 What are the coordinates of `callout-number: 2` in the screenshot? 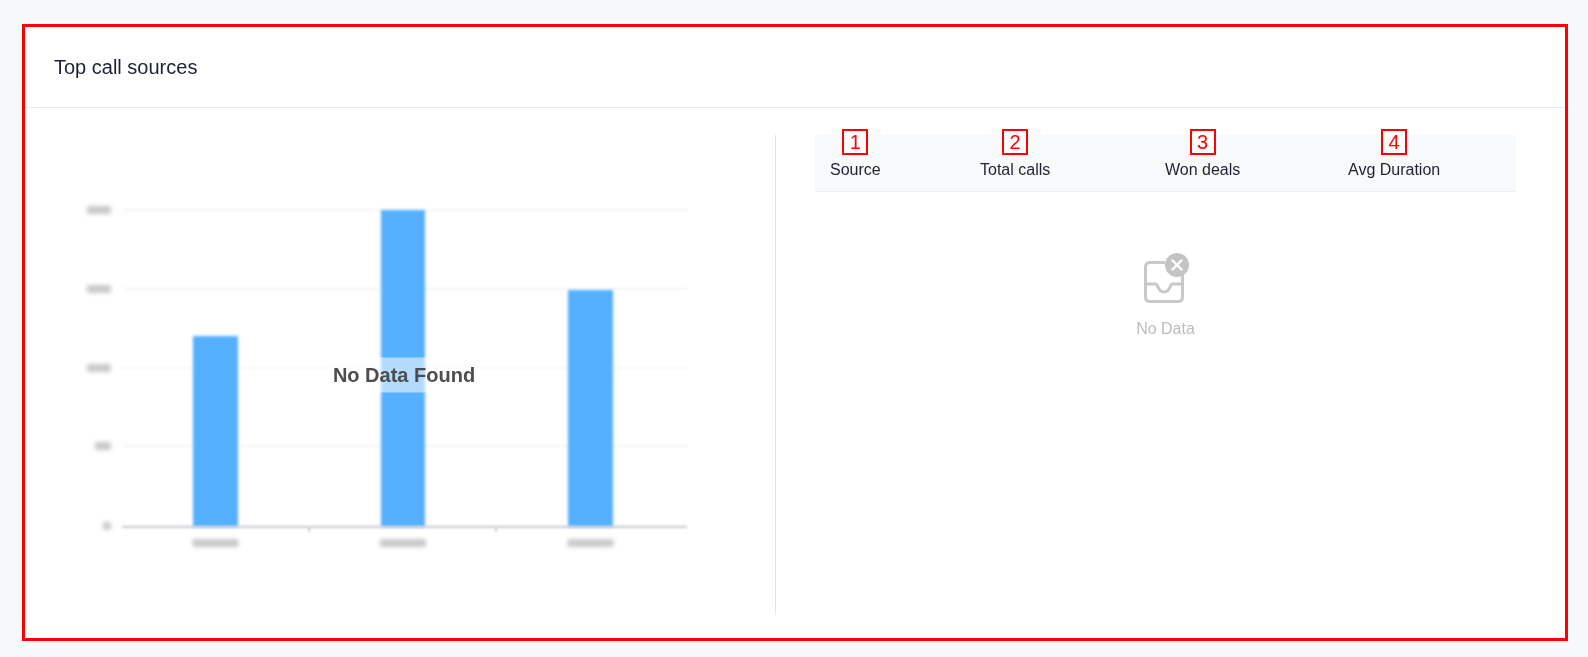 It's located at (1015, 142).